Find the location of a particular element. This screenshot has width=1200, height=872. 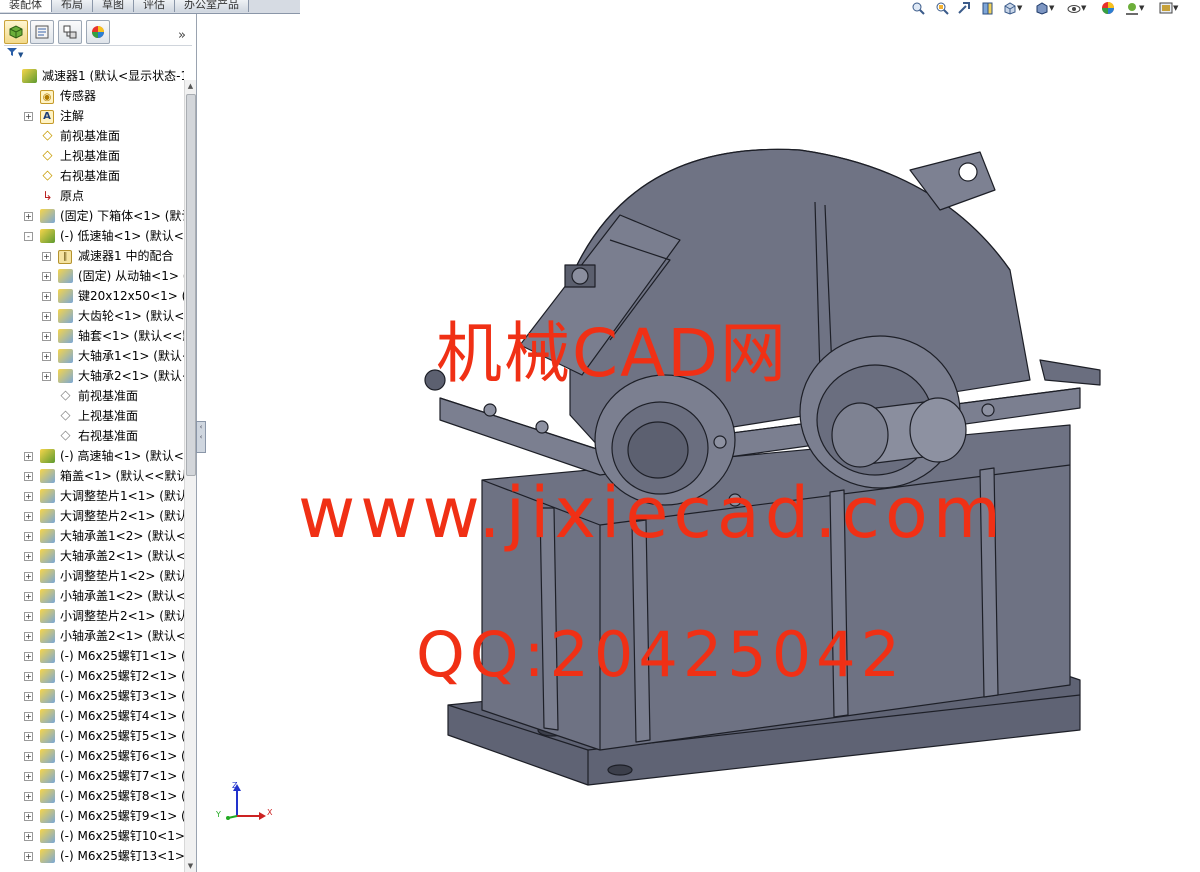

display-manager-icon is located at coordinates (98, 32).